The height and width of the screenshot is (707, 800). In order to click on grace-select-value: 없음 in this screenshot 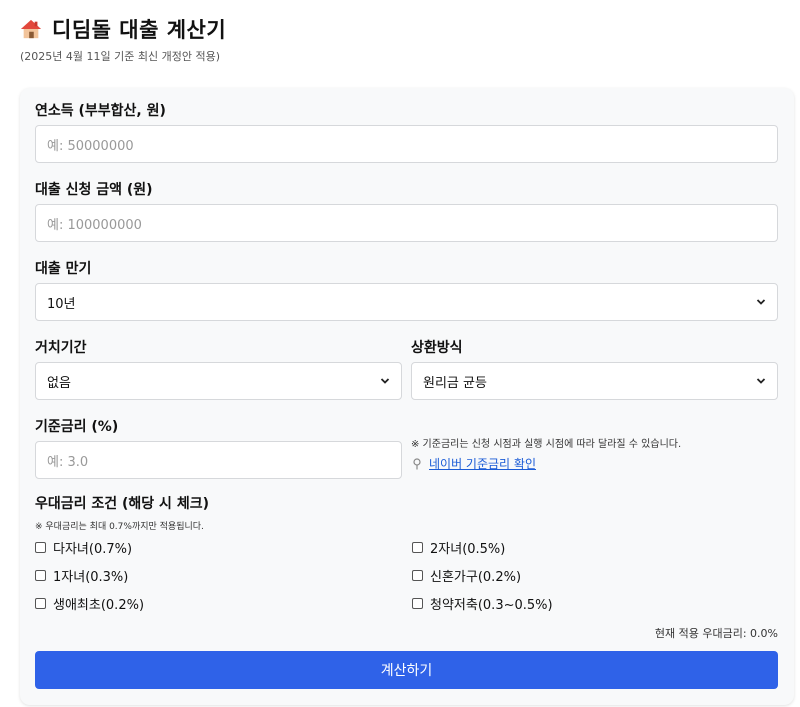, I will do `click(59, 383)`.